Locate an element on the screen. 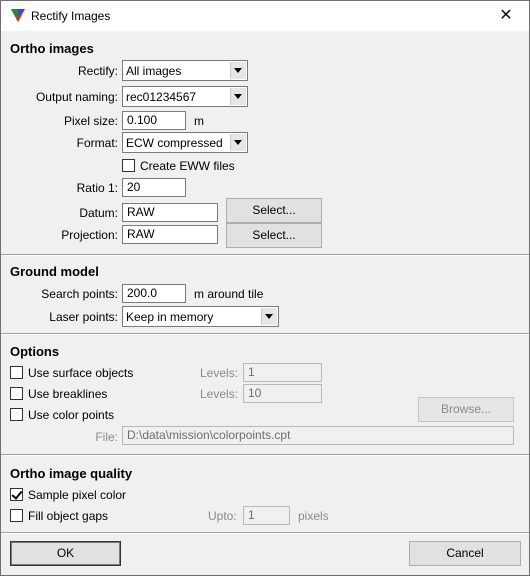  create-eww-checkbox is located at coordinates (128, 165).